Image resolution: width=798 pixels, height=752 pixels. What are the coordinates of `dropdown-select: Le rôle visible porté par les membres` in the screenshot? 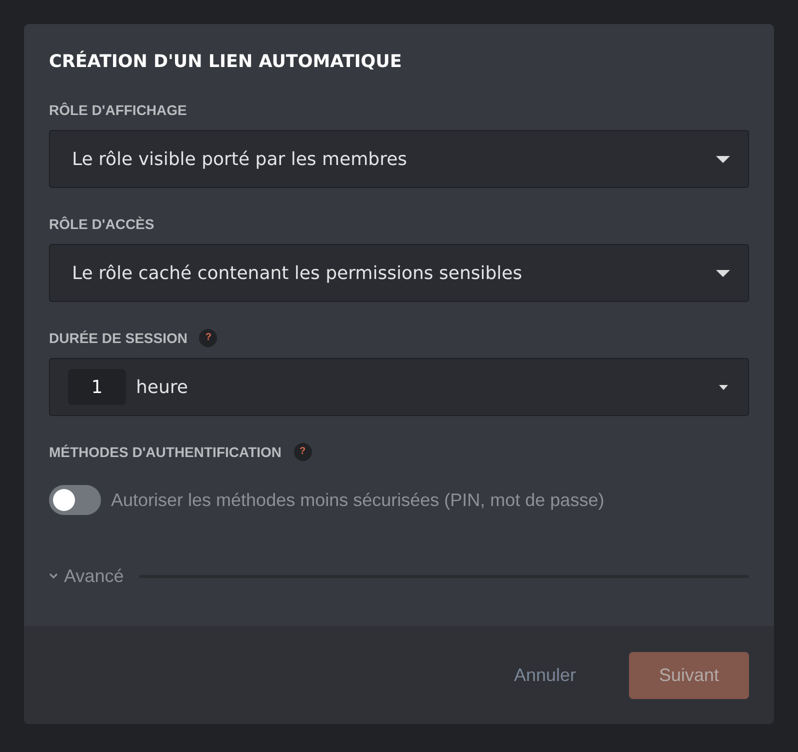 It's located at (399, 159).